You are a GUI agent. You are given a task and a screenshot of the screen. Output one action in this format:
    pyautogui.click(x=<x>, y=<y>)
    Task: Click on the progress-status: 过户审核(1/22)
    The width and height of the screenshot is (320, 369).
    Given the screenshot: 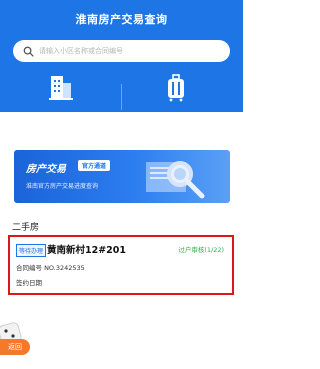 What is the action you would take?
    pyautogui.click(x=201, y=250)
    